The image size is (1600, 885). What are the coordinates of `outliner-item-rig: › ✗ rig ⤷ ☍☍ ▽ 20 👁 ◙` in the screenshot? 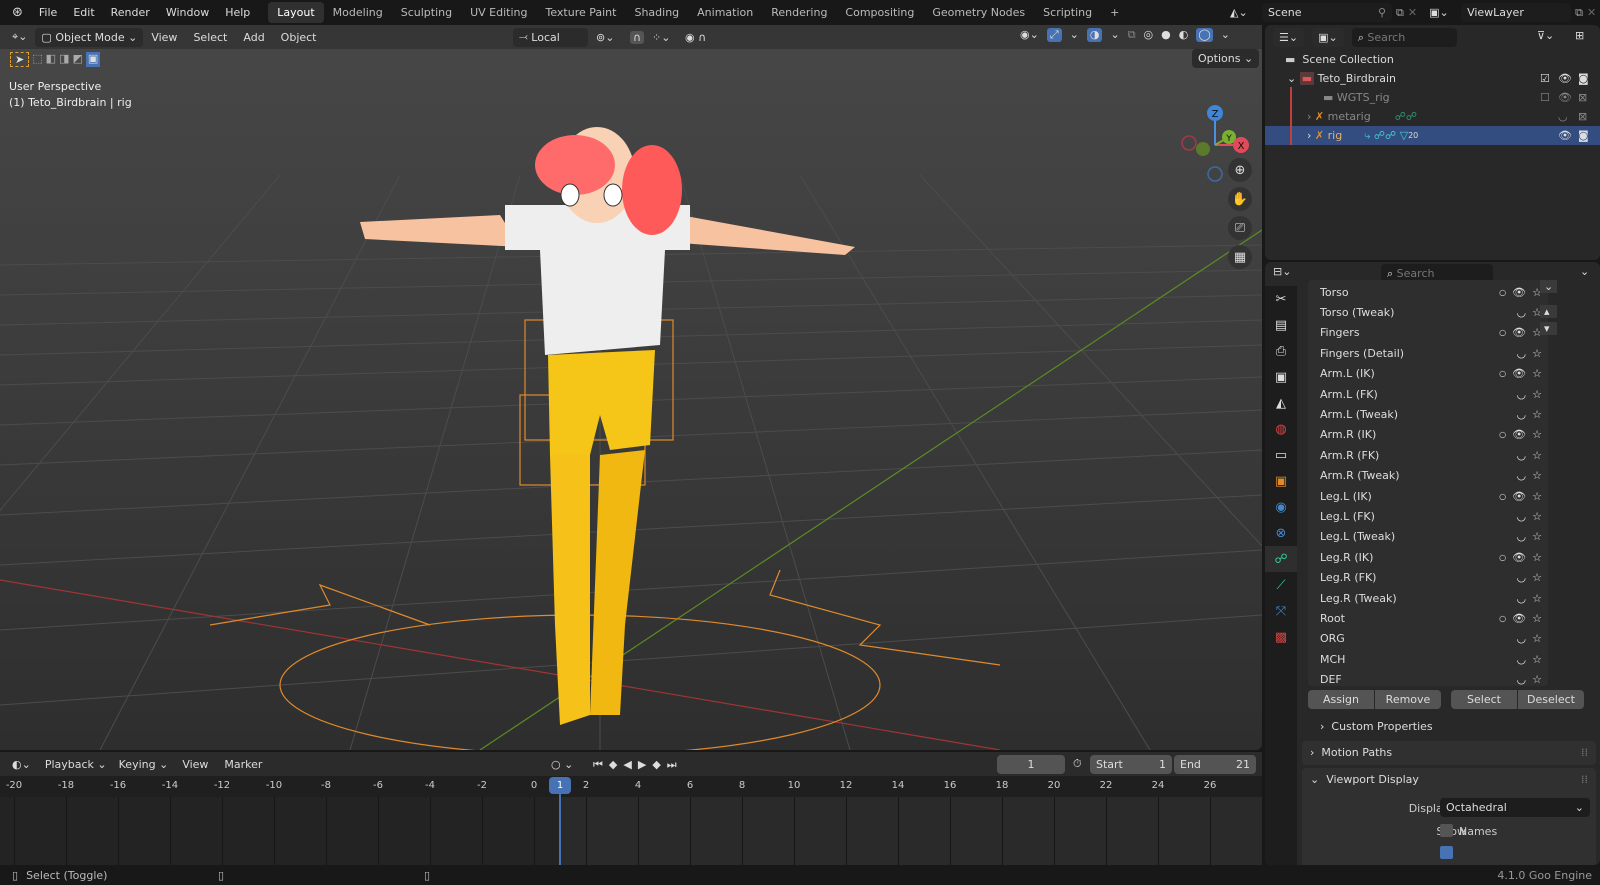 It's located at (1432, 135).